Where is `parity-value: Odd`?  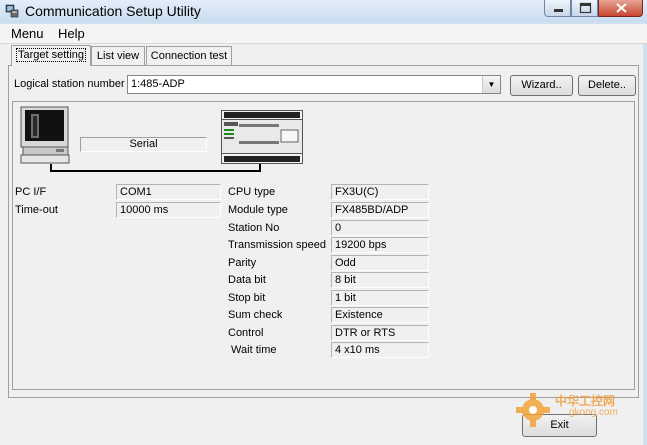
parity-value: Odd is located at coordinates (380, 263).